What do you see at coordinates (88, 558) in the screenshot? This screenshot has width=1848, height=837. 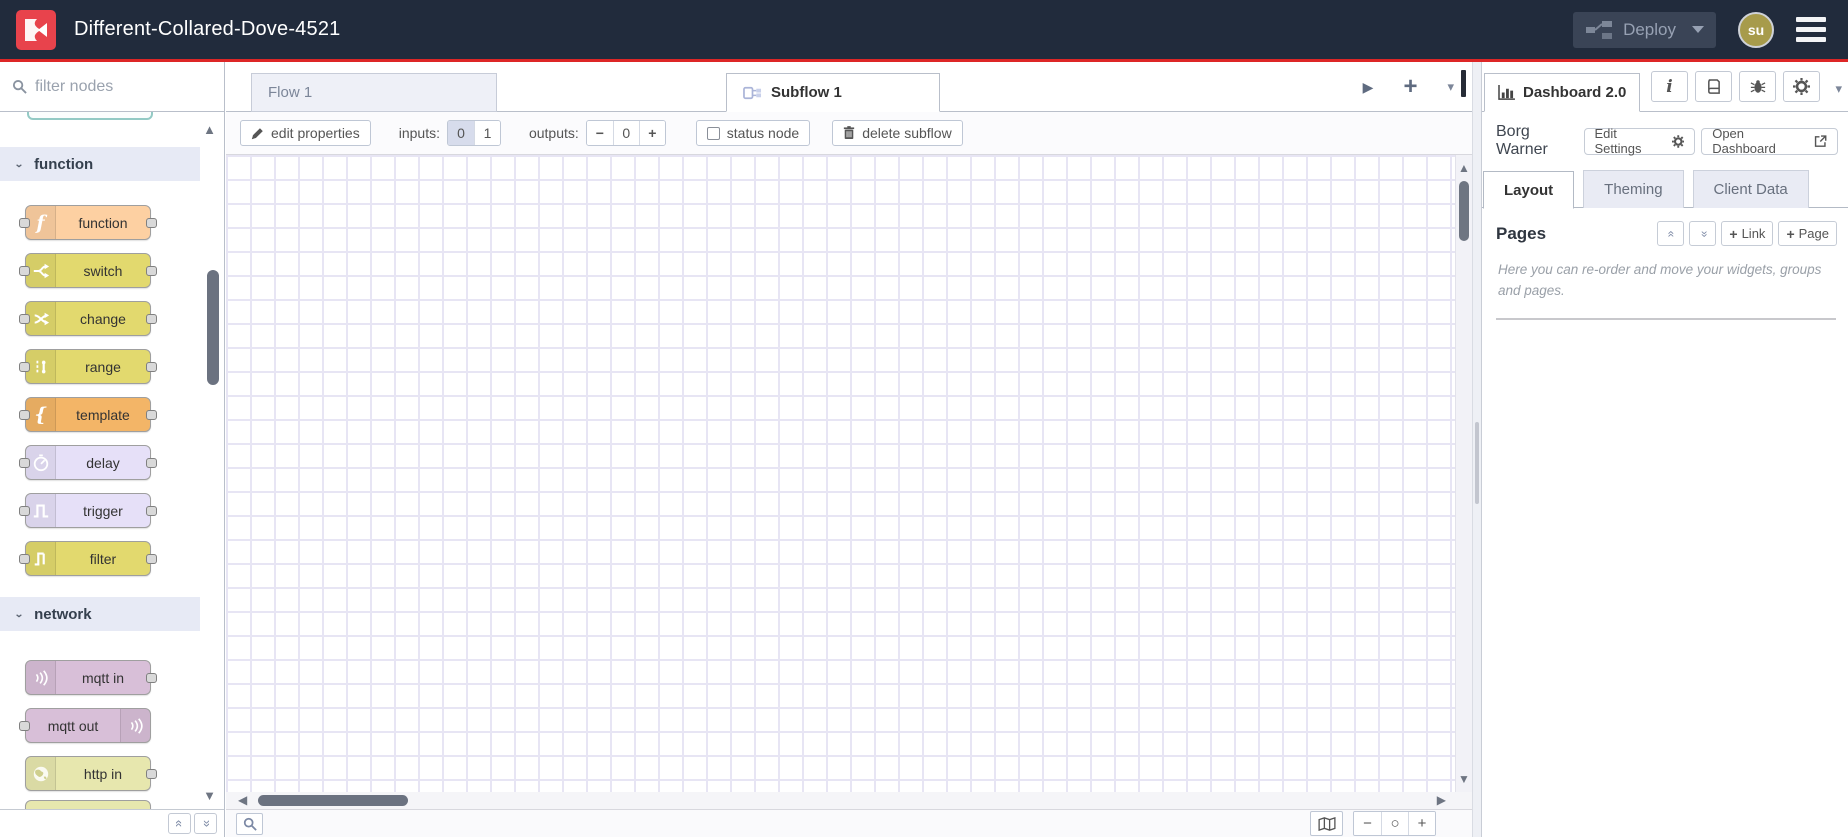 I see `palette-node-filter: filter` at bounding box center [88, 558].